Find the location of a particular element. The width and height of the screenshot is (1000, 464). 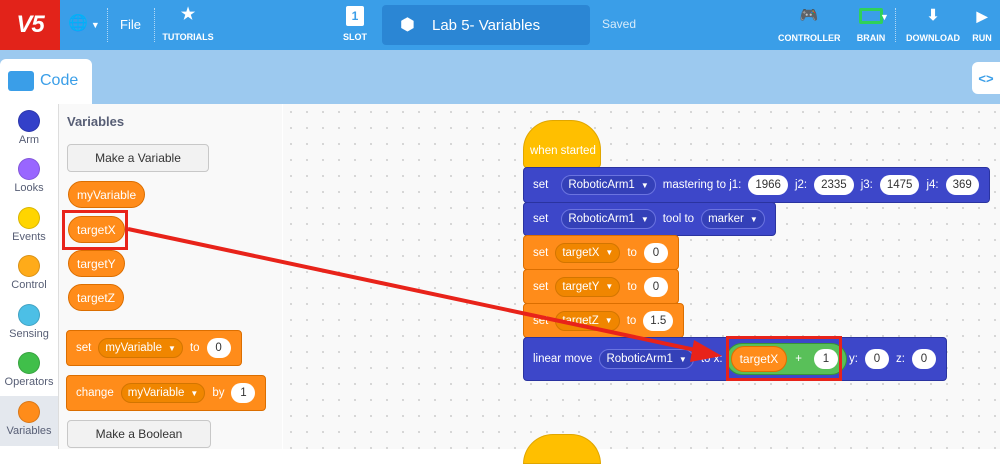

tab-code: Code is located at coordinates (46, 81).